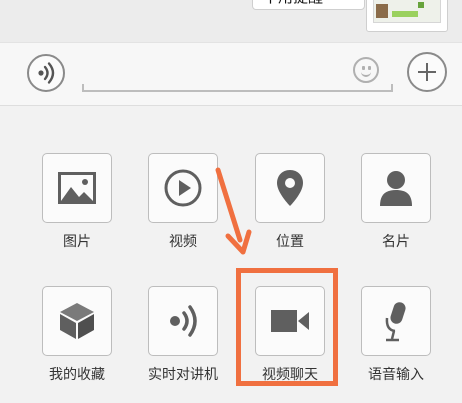 The image size is (462, 403). Describe the element at coordinates (233, 211) in the screenshot. I see `annotation-arrow` at that location.